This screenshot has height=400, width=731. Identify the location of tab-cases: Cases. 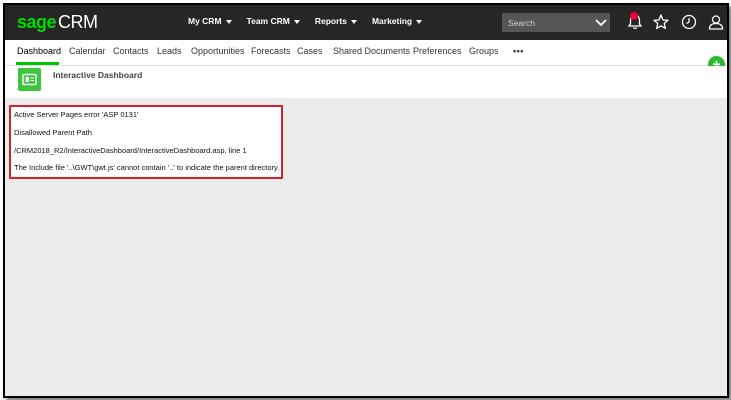
(310, 51).